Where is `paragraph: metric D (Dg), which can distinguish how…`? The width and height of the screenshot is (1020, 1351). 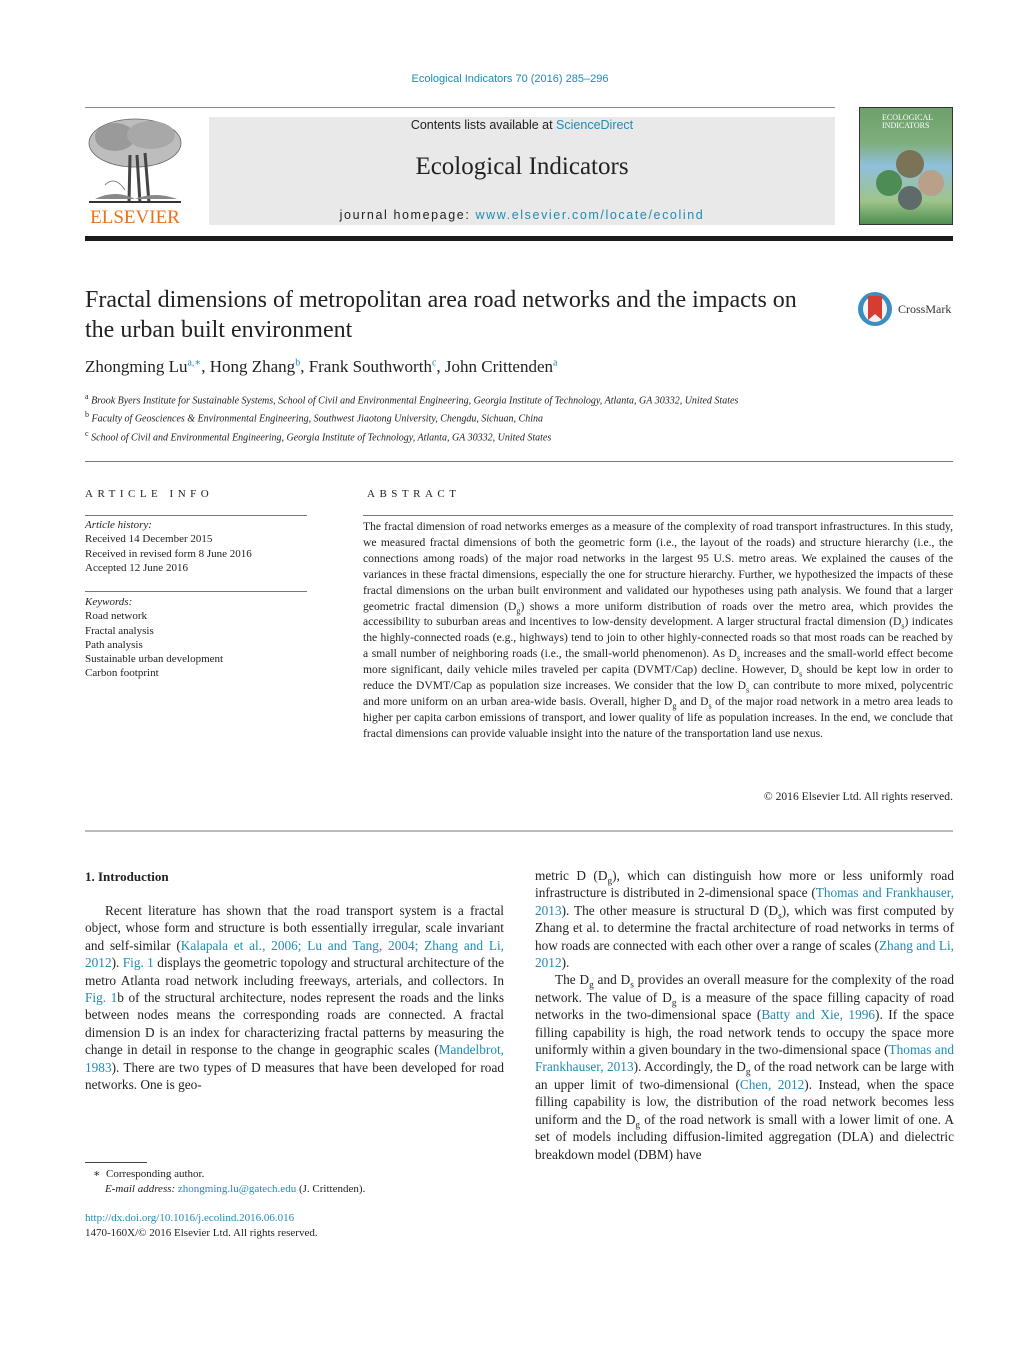
paragraph: metric D (Dg), which can distinguish how… is located at coordinates (745, 919).